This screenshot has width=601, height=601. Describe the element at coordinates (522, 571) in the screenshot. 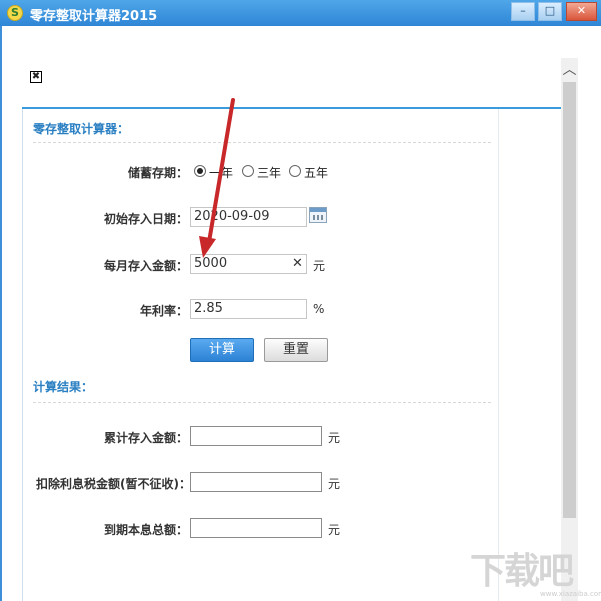

I see `watermark-logo: 下载吧` at that location.